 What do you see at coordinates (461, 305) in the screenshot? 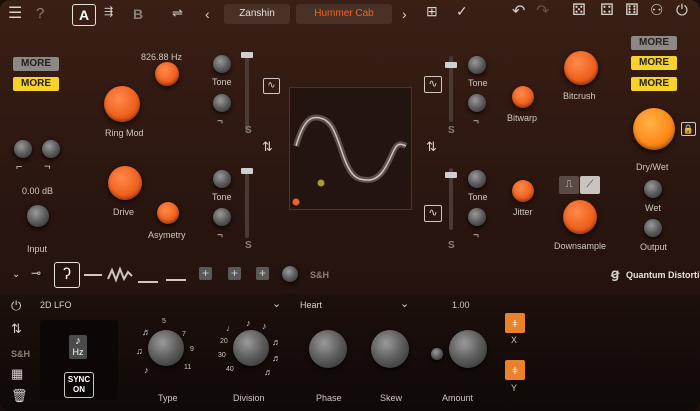
I see `lfo-amount-value: 1.00` at bounding box center [461, 305].